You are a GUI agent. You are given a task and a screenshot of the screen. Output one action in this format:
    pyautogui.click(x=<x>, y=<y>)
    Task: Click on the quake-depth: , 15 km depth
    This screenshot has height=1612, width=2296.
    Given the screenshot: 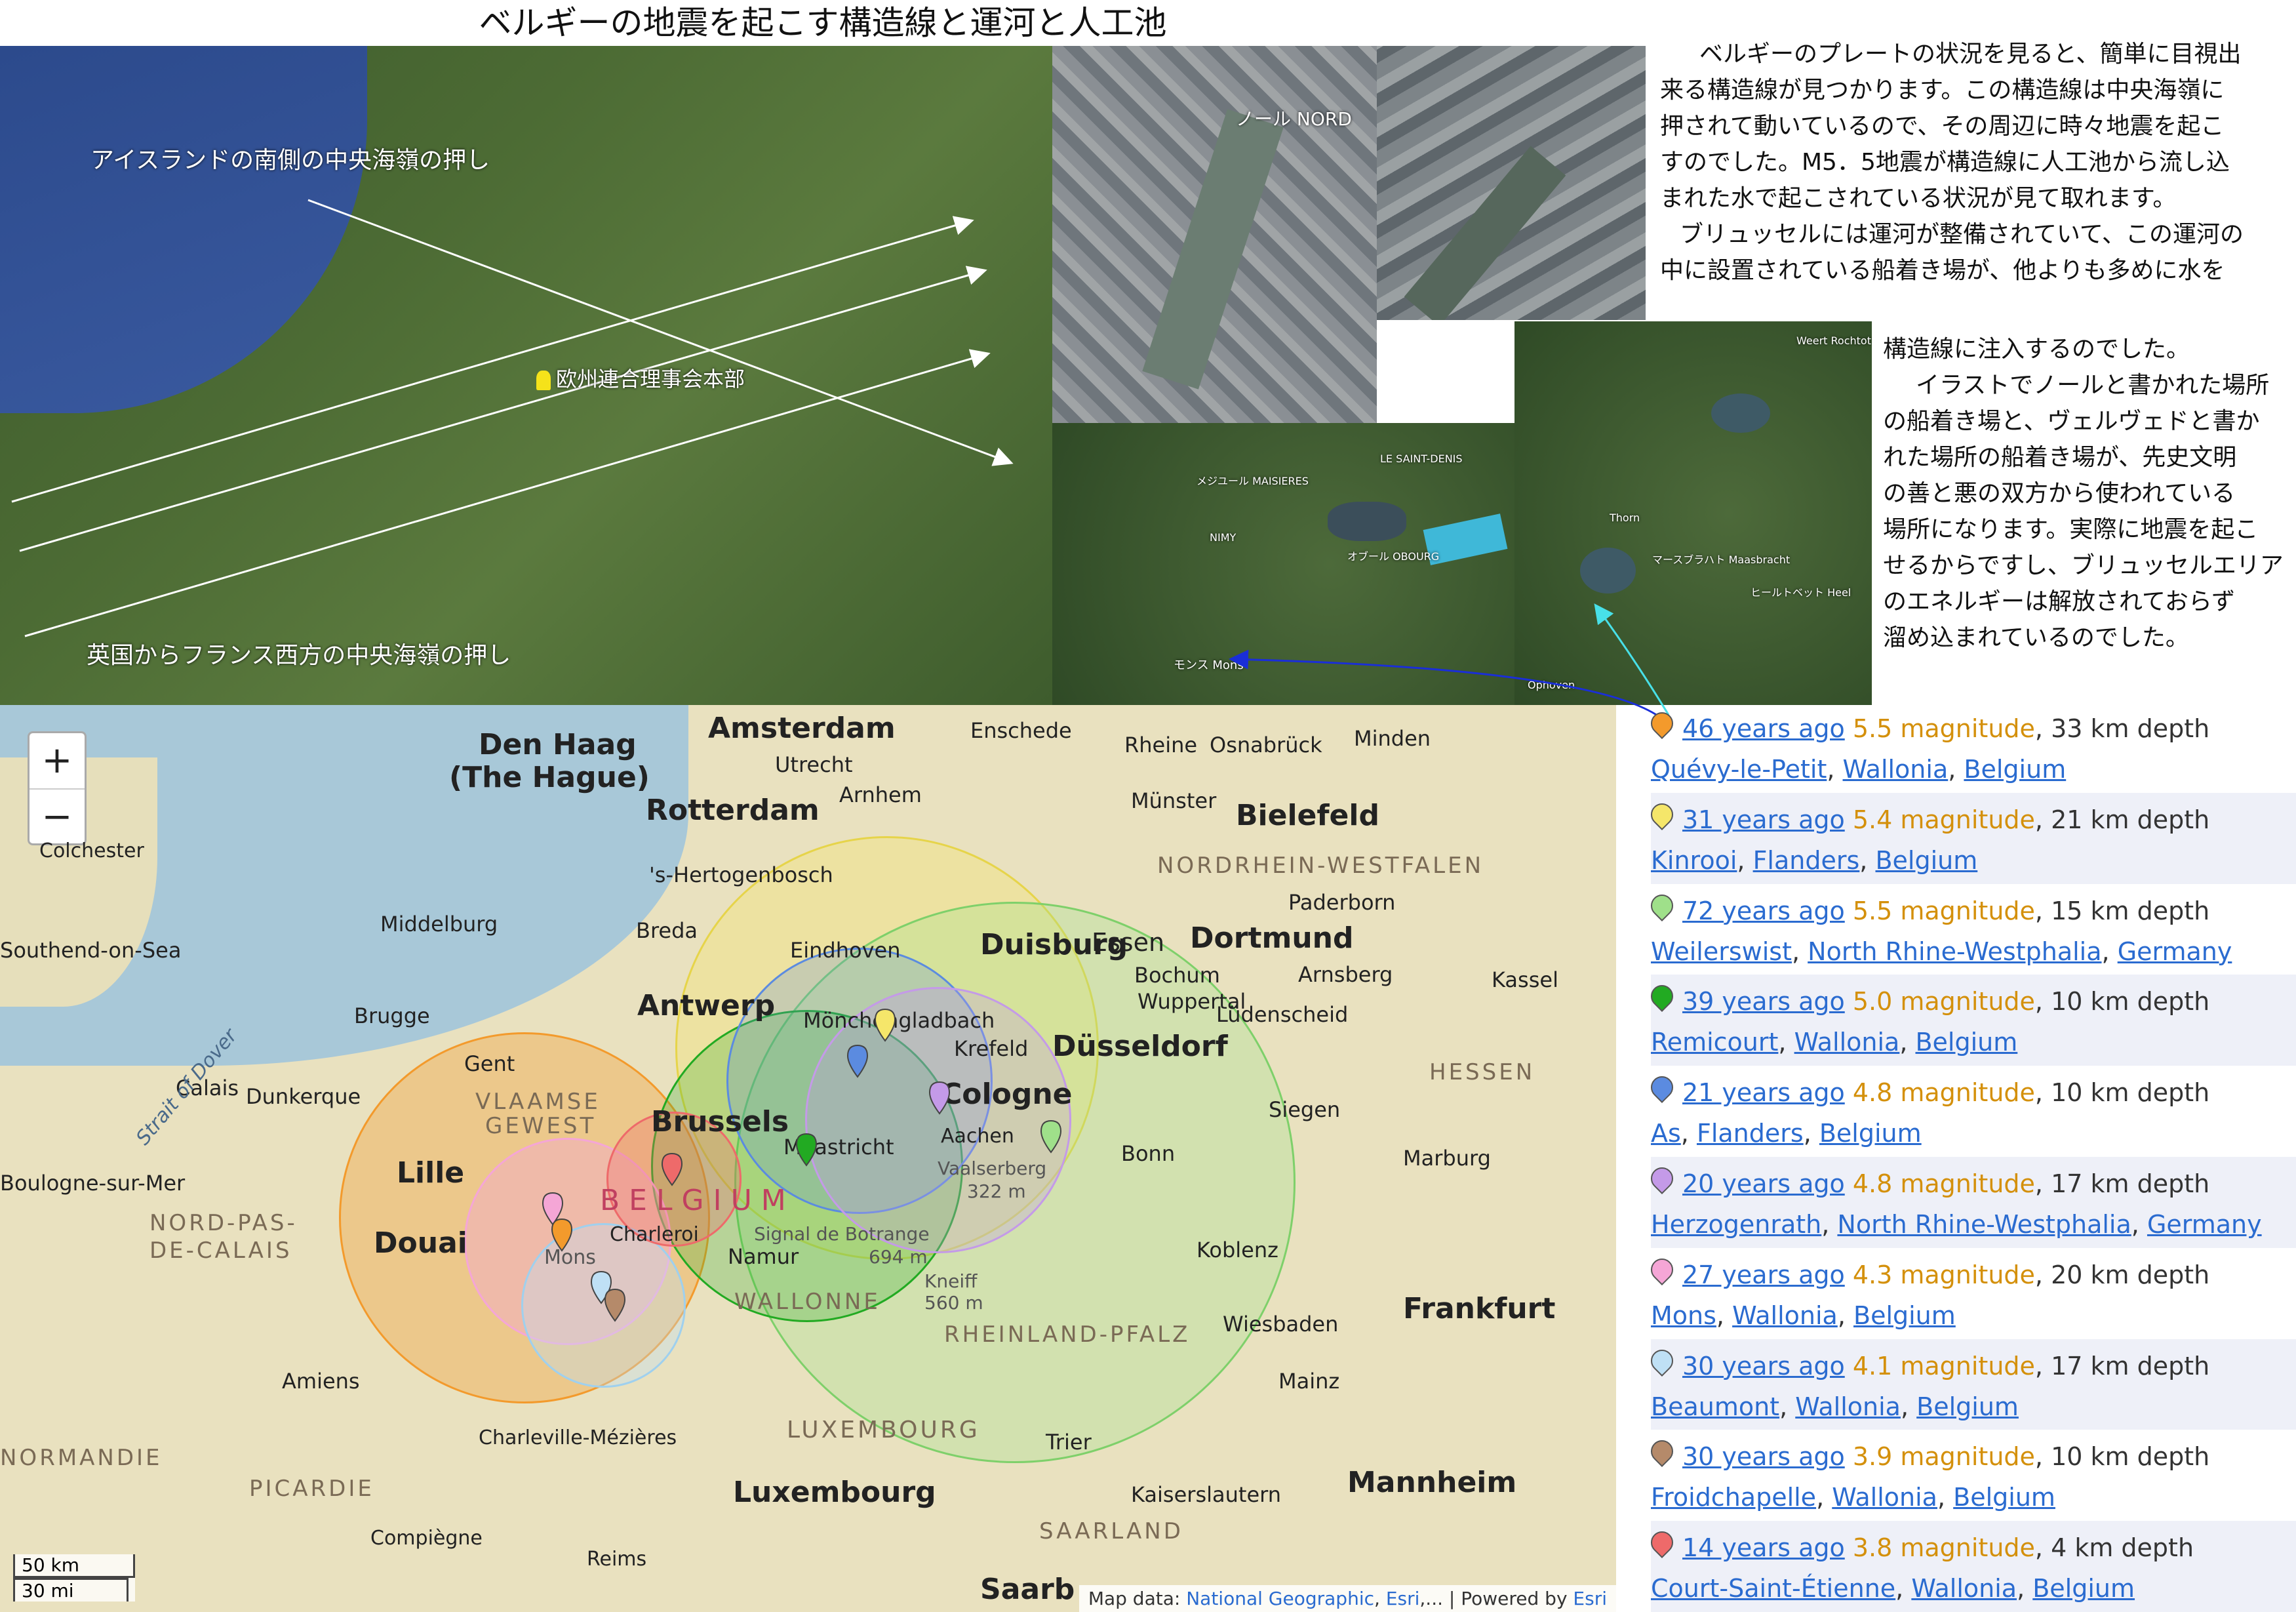 What is the action you would take?
    pyautogui.click(x=2122, y=910)
    